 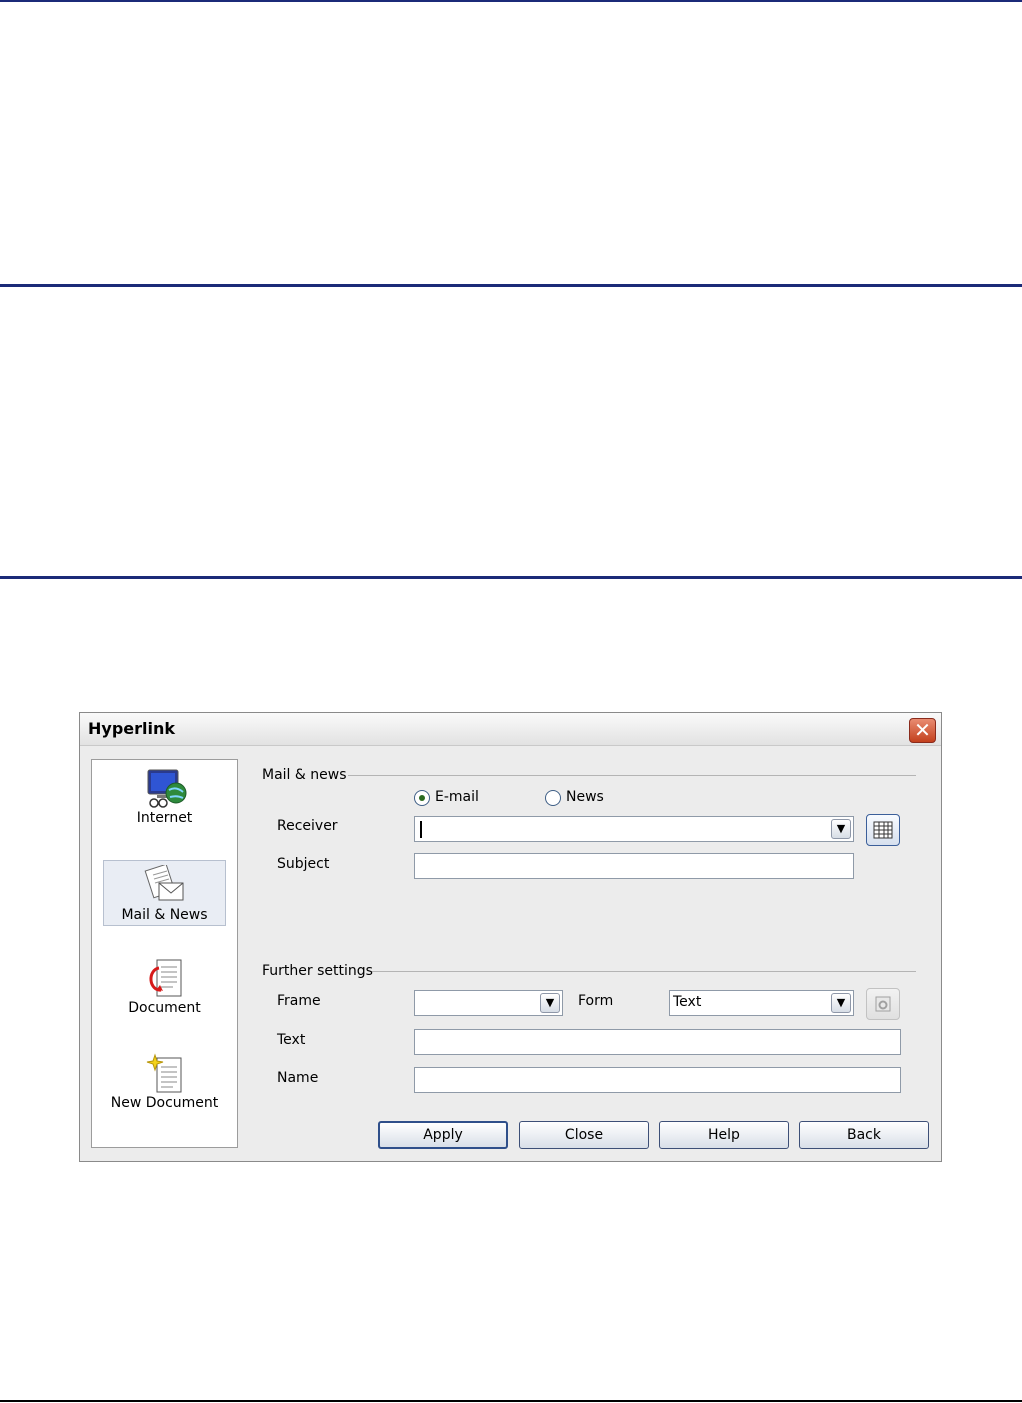 I want to click on frame-combo: ▼, so click(x=488, y=1003).